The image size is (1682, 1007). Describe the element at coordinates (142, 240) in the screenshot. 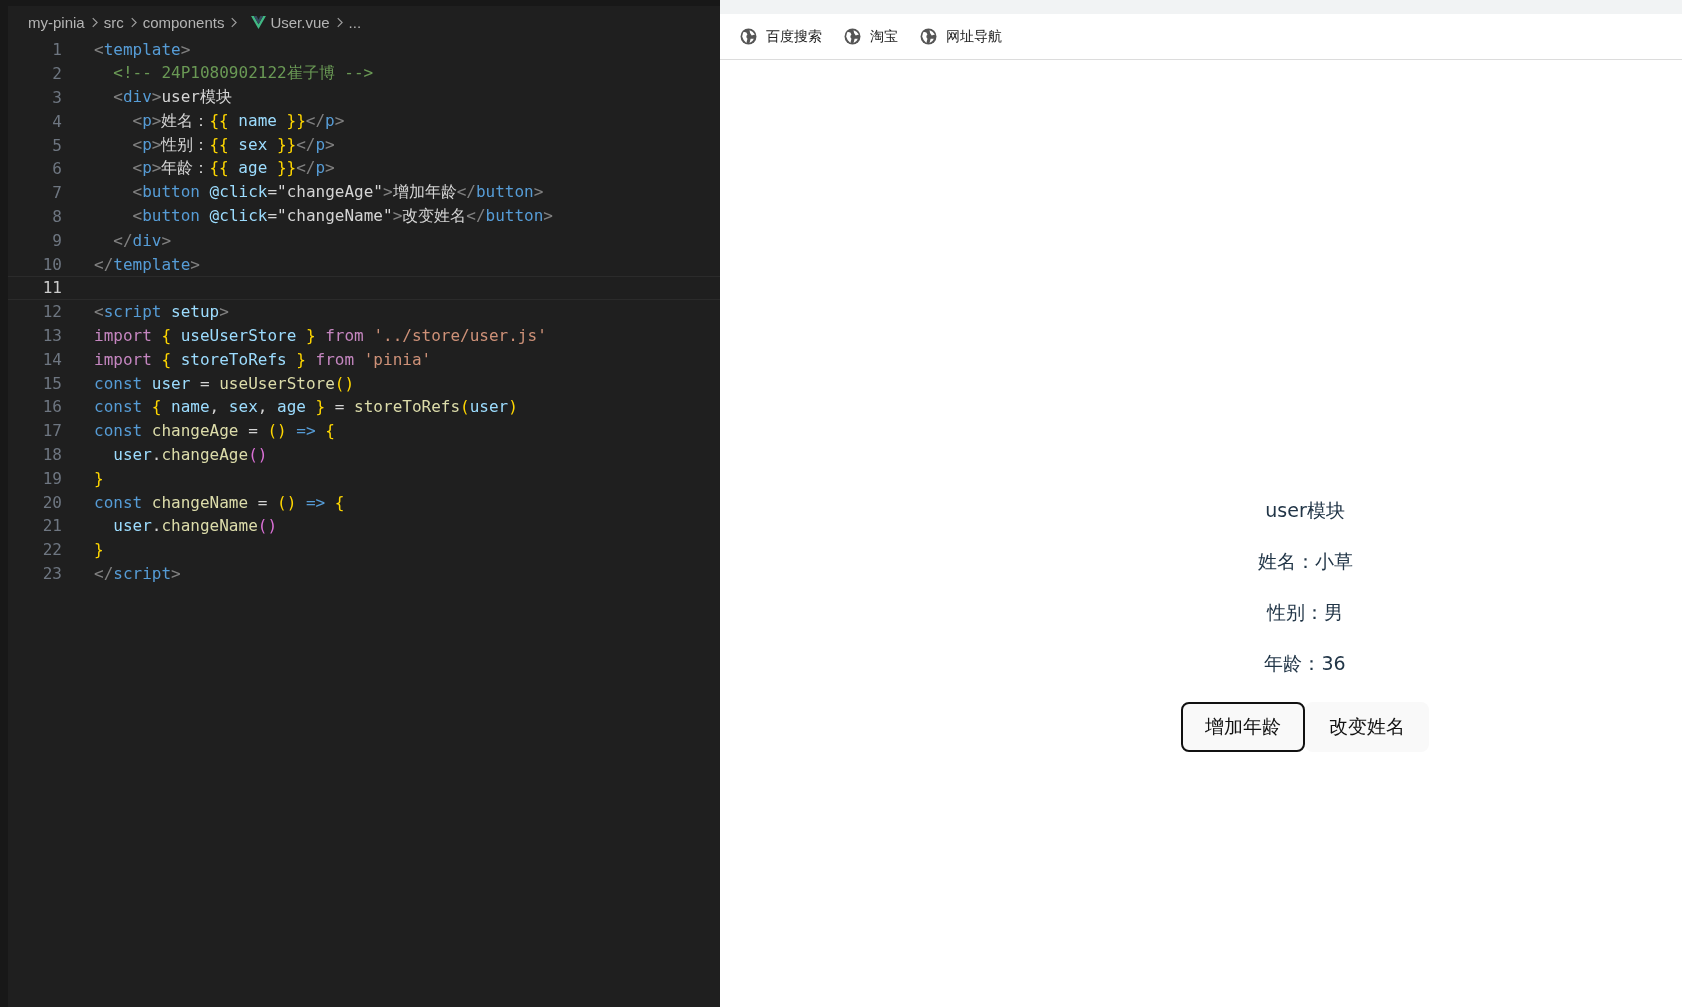

I see `code-line: </div>` at that location.